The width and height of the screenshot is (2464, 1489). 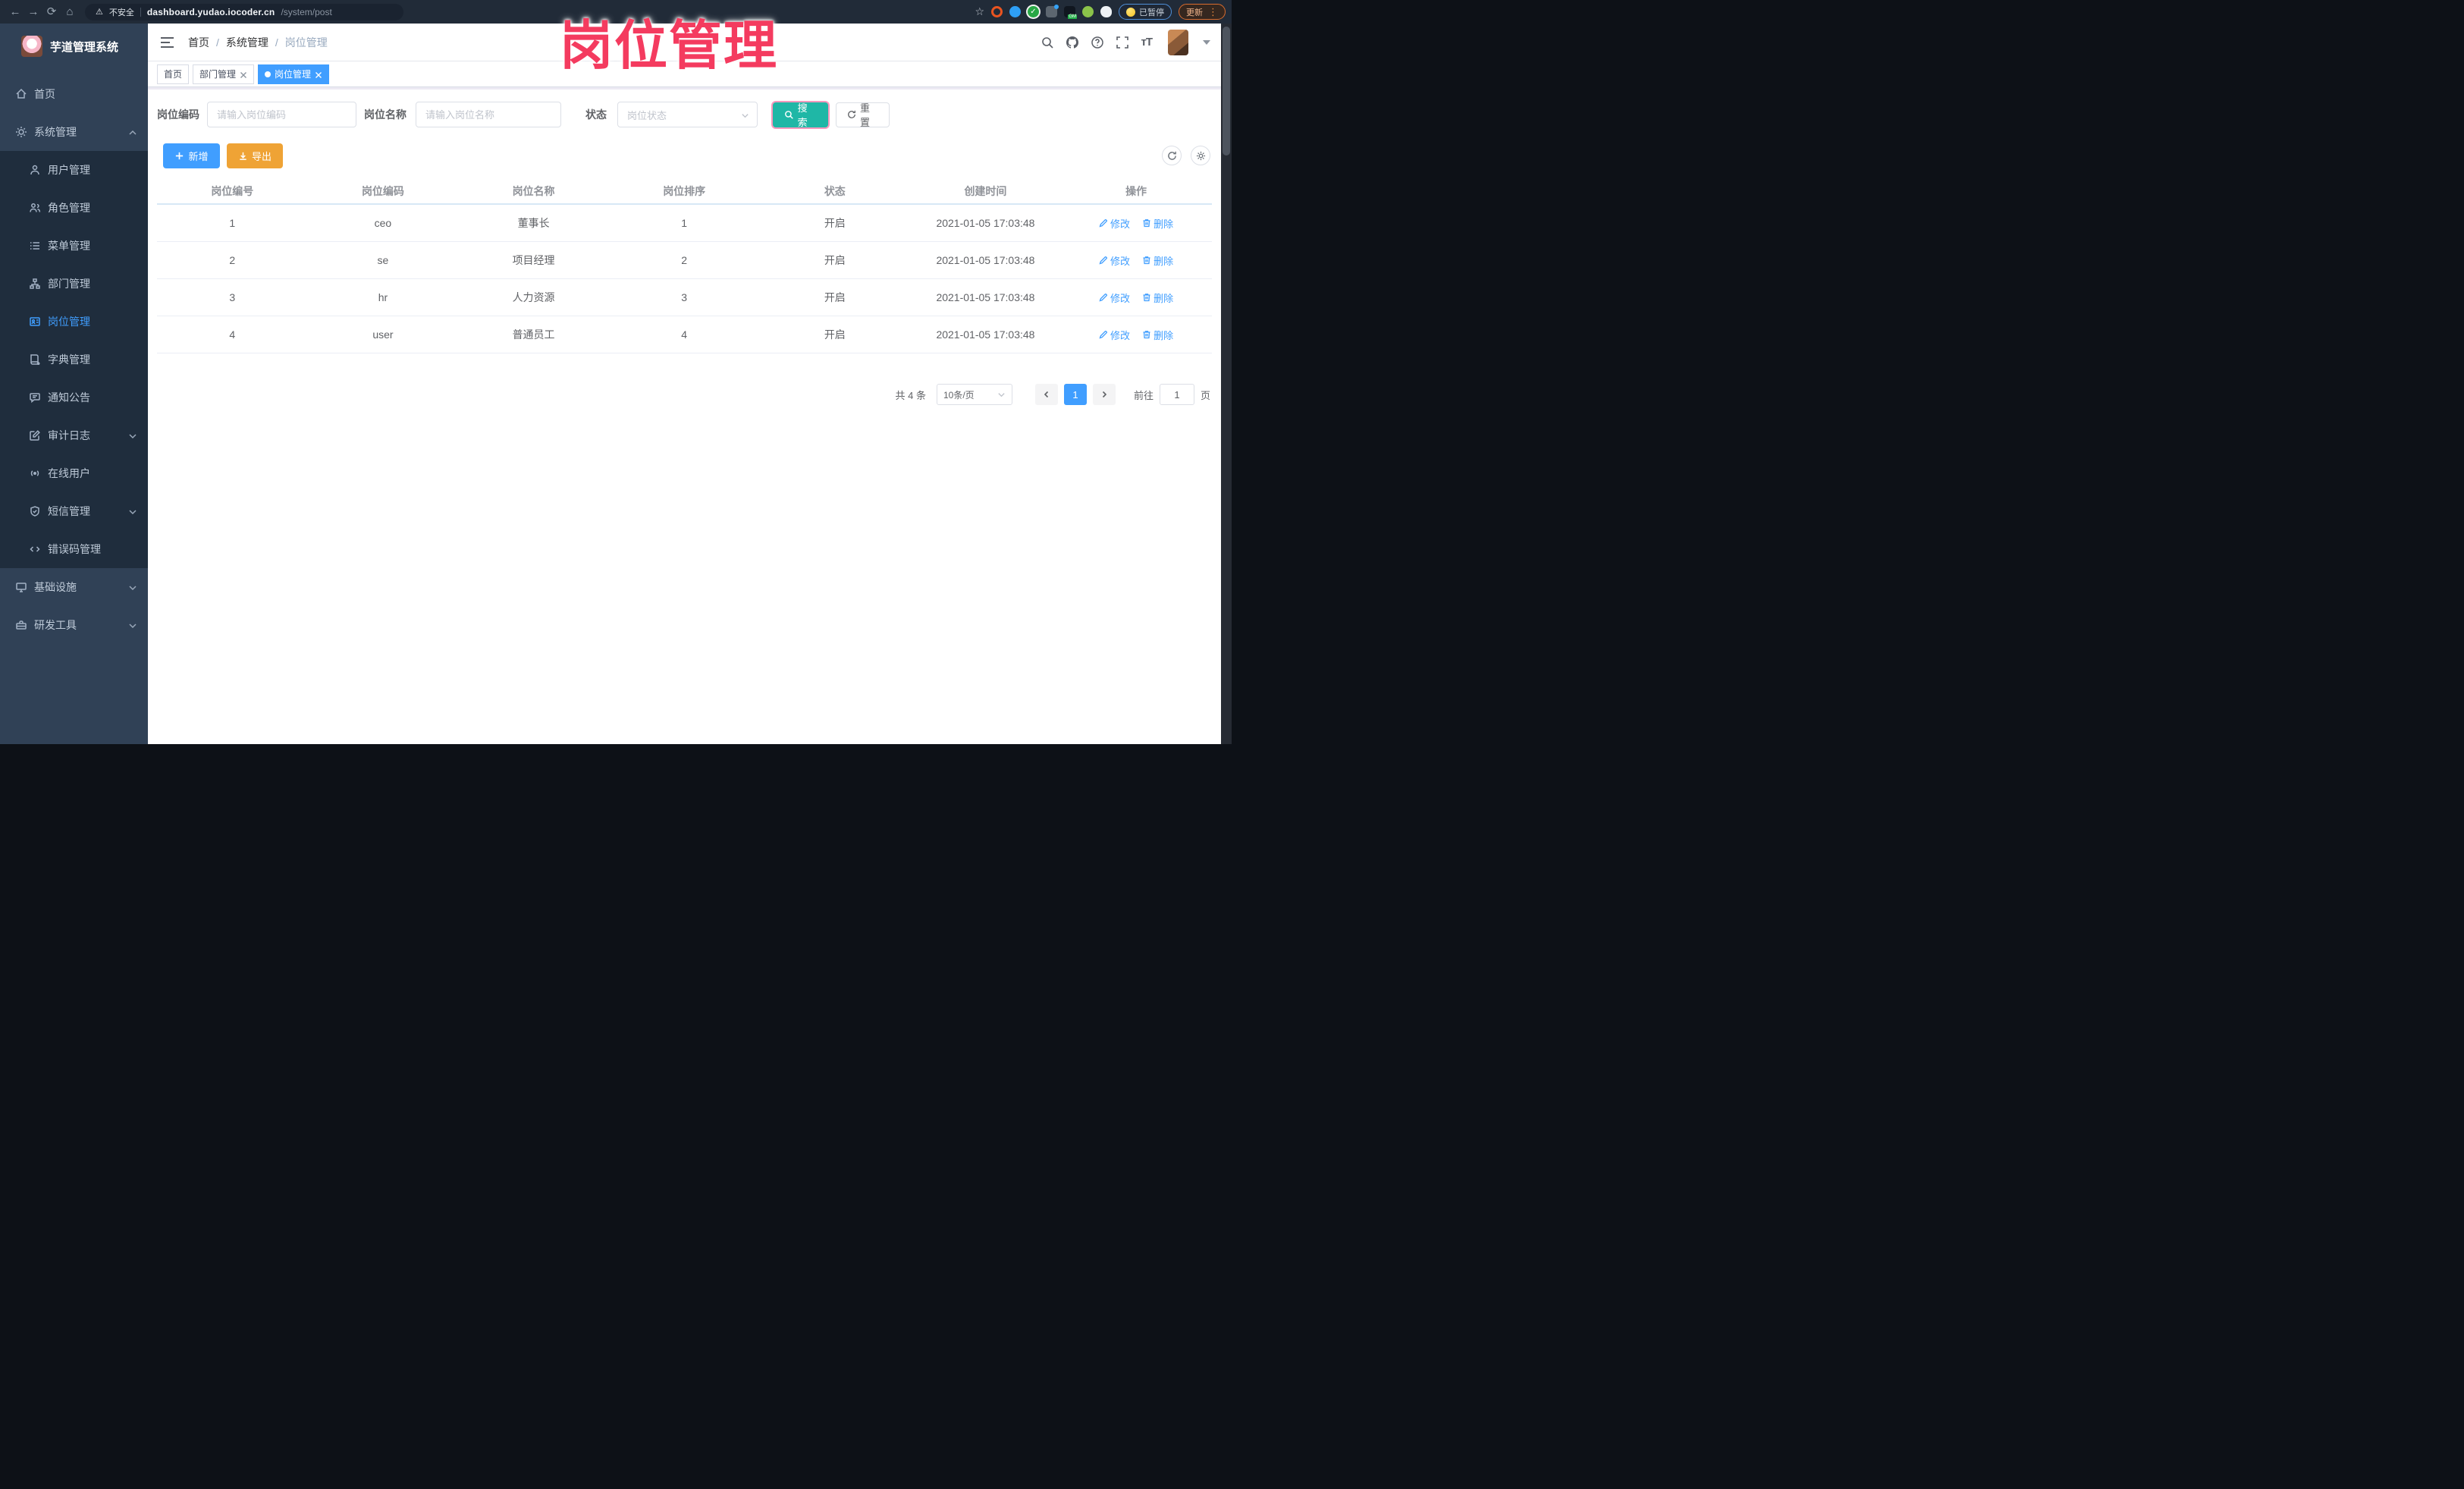 I want to click on extension-icon-grid, so click(x=1052, y=11).